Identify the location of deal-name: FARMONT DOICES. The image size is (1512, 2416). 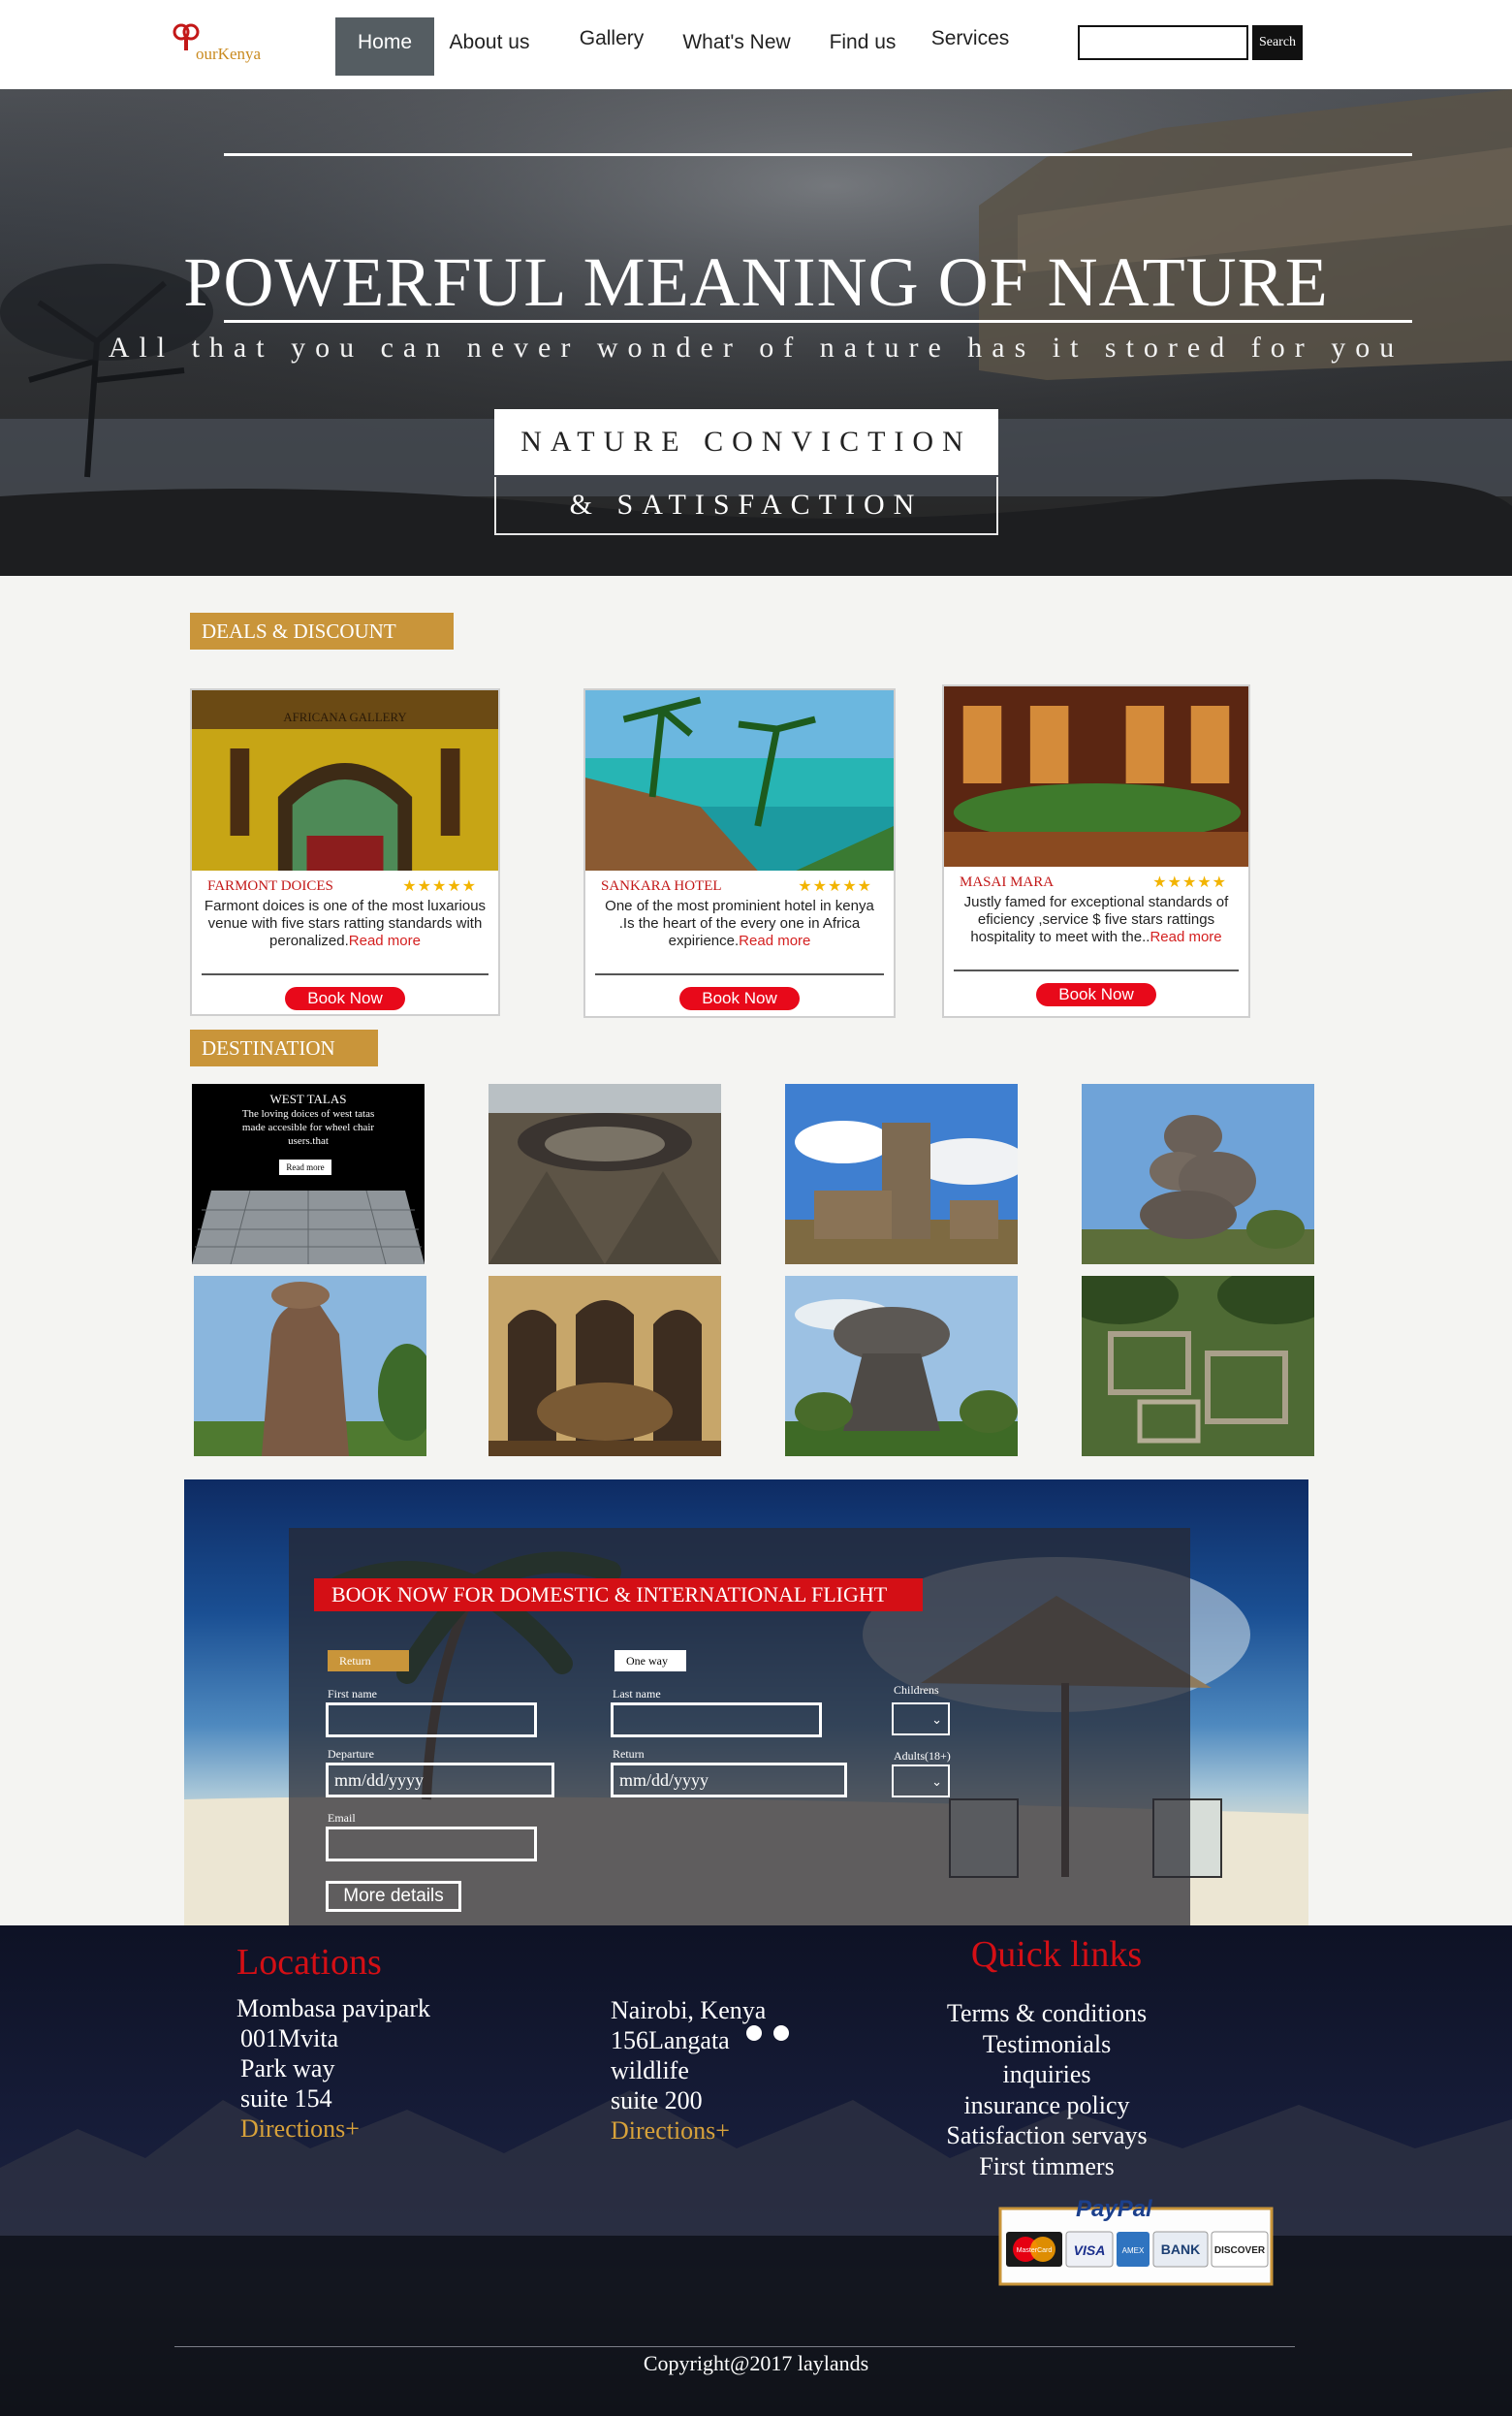
(270, 886).